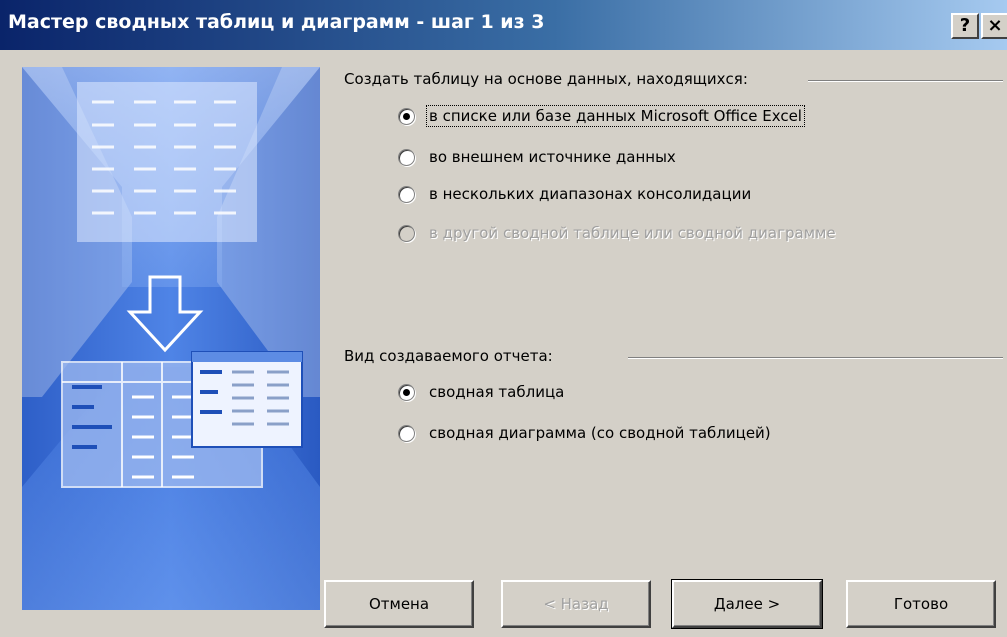  I want to click on radio-button-disabled, so click(406, 233).